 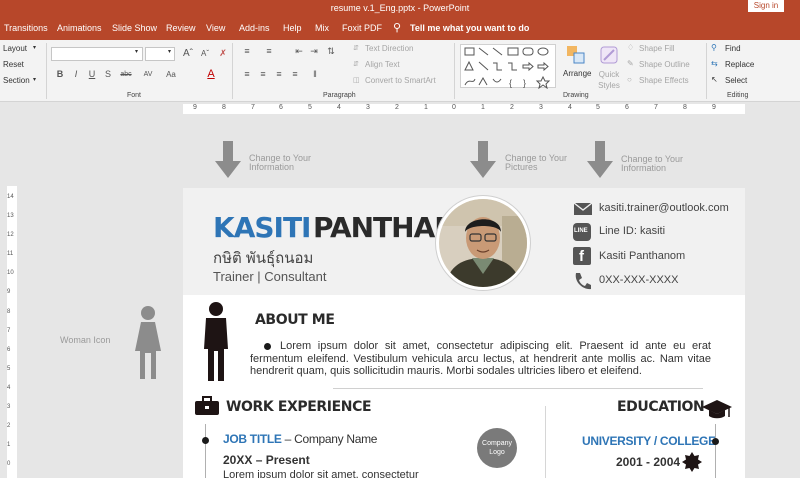 What do you see at coordinates (299, 407) in the screenshot?
I see `work-experience-title: WORK EXPERIENCE` at bounding box center [299, 407].